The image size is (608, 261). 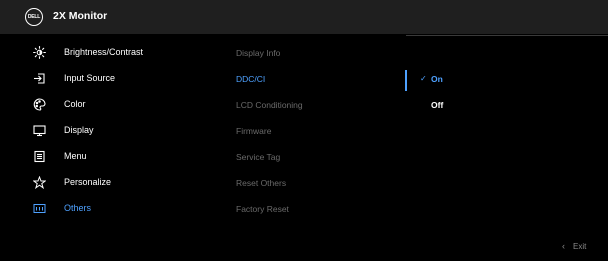 What do you see at coordinates (507, 35) in the screenshot?
I see `options-divider` at bounding box center [507, 35].